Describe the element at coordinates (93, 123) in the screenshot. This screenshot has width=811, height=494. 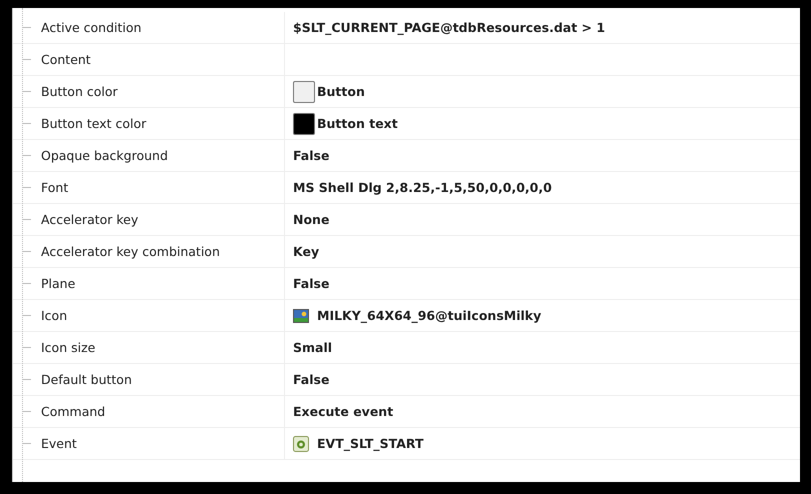
I see `property-label: Button text color` at that location.